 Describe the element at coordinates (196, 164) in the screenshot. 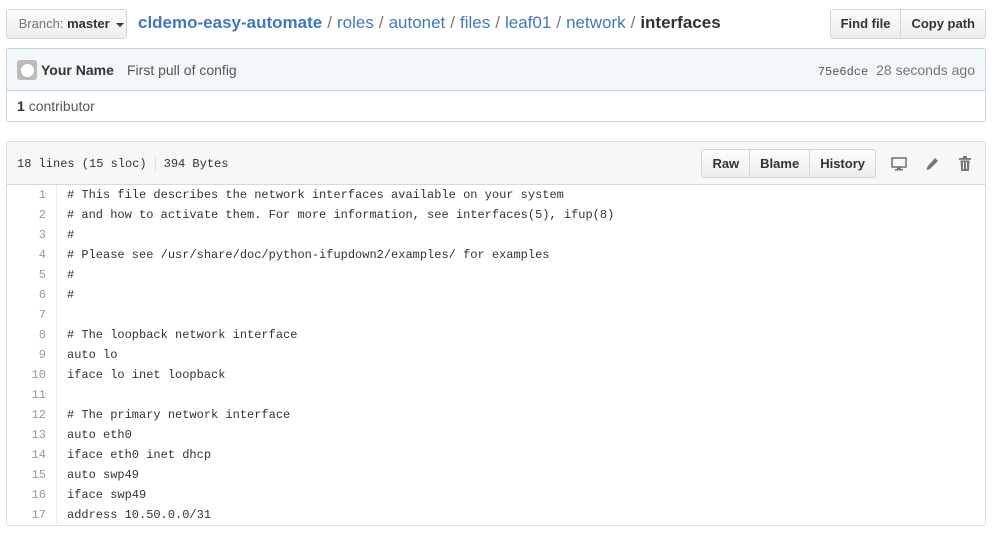

I see `file-size: 394 Bytes` at that location.